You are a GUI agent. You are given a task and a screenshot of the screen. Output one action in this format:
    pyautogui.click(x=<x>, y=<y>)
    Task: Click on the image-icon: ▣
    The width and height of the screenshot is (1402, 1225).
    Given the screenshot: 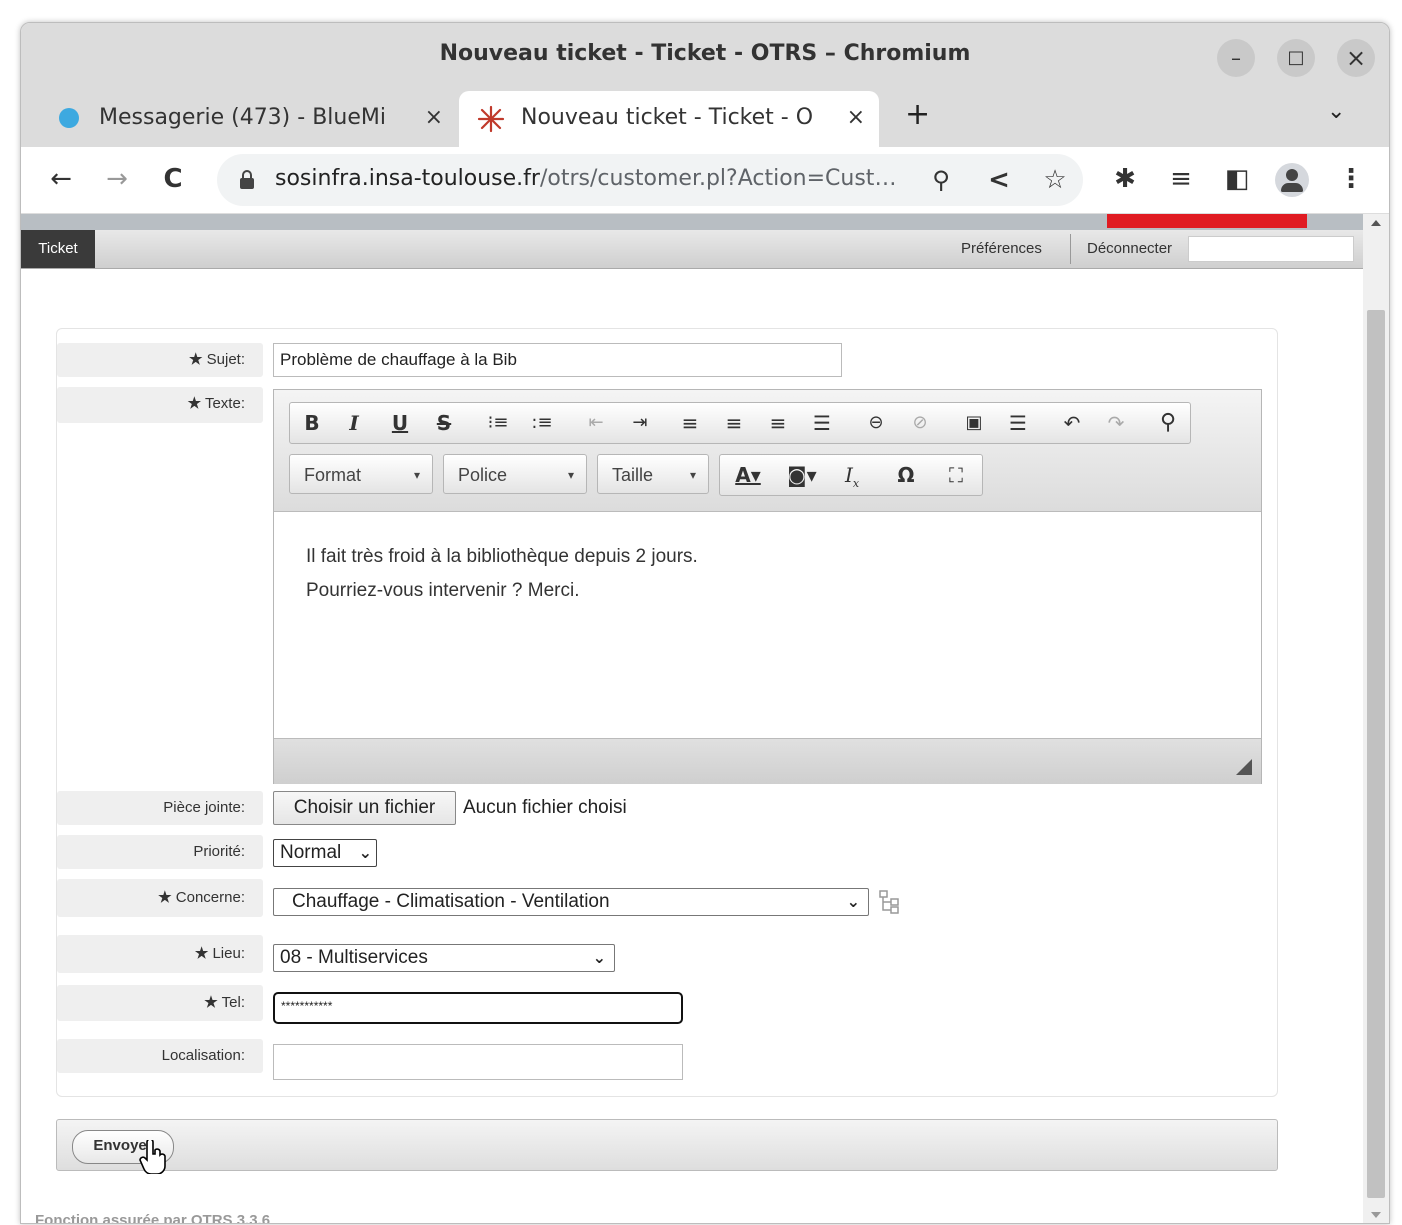 What is the action you would take?
    pyautogui.click(x=974, y=423)
    